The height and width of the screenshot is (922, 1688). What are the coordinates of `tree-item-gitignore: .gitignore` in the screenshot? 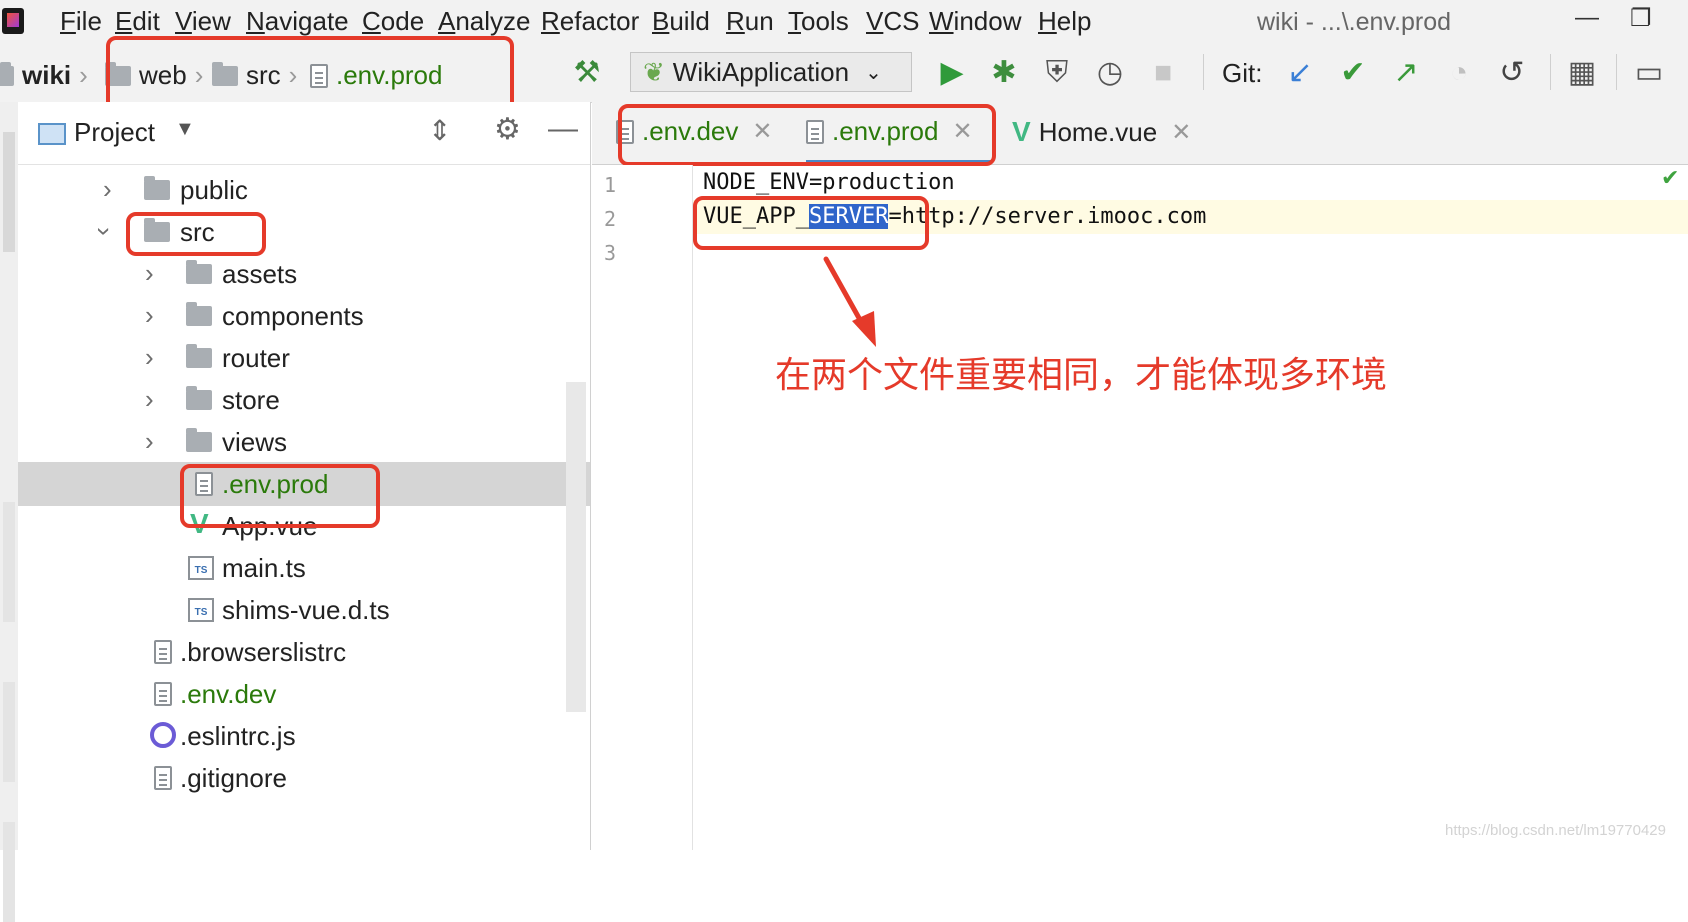 It's located at (304, 778).